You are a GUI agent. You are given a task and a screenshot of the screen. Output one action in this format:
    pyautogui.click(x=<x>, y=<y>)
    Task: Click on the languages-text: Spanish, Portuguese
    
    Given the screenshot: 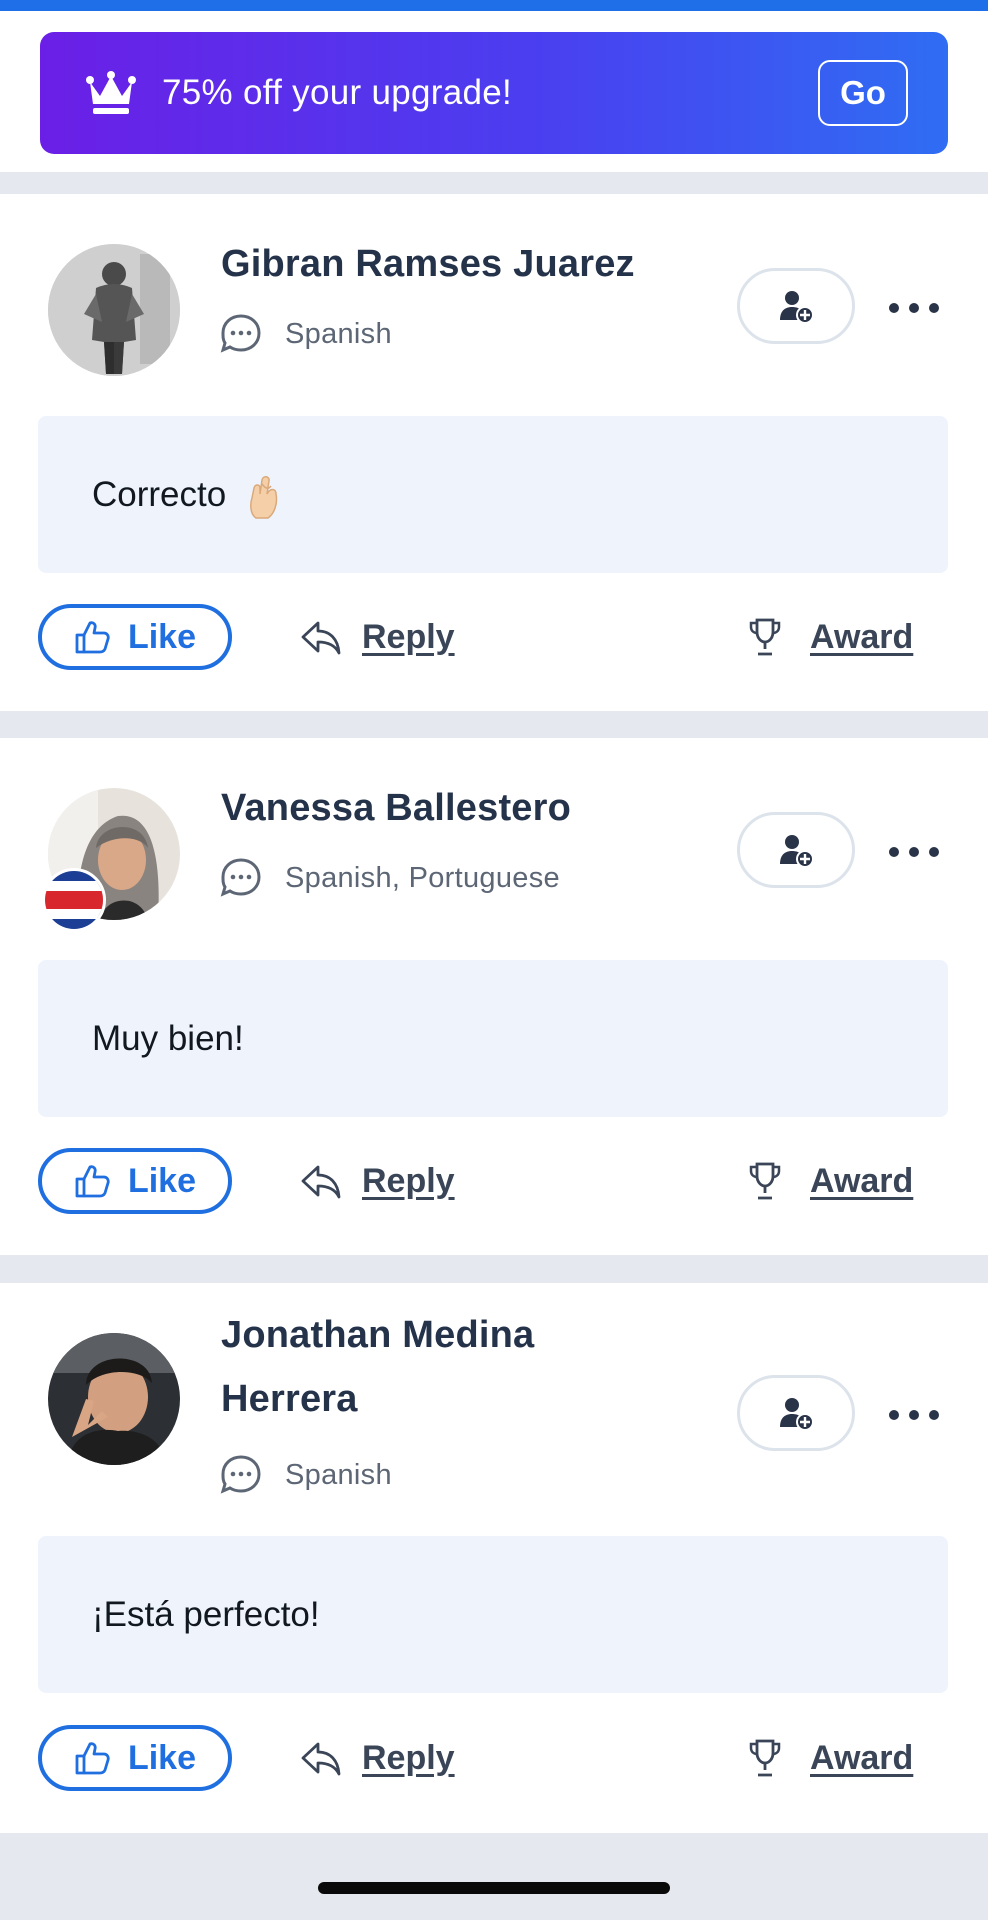 What is the action you would take?
    pyautogui.click(x=422, y=877)
    